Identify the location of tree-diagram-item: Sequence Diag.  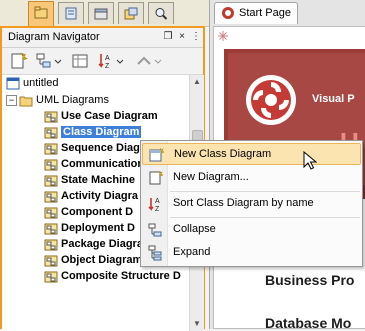
(92, 148).